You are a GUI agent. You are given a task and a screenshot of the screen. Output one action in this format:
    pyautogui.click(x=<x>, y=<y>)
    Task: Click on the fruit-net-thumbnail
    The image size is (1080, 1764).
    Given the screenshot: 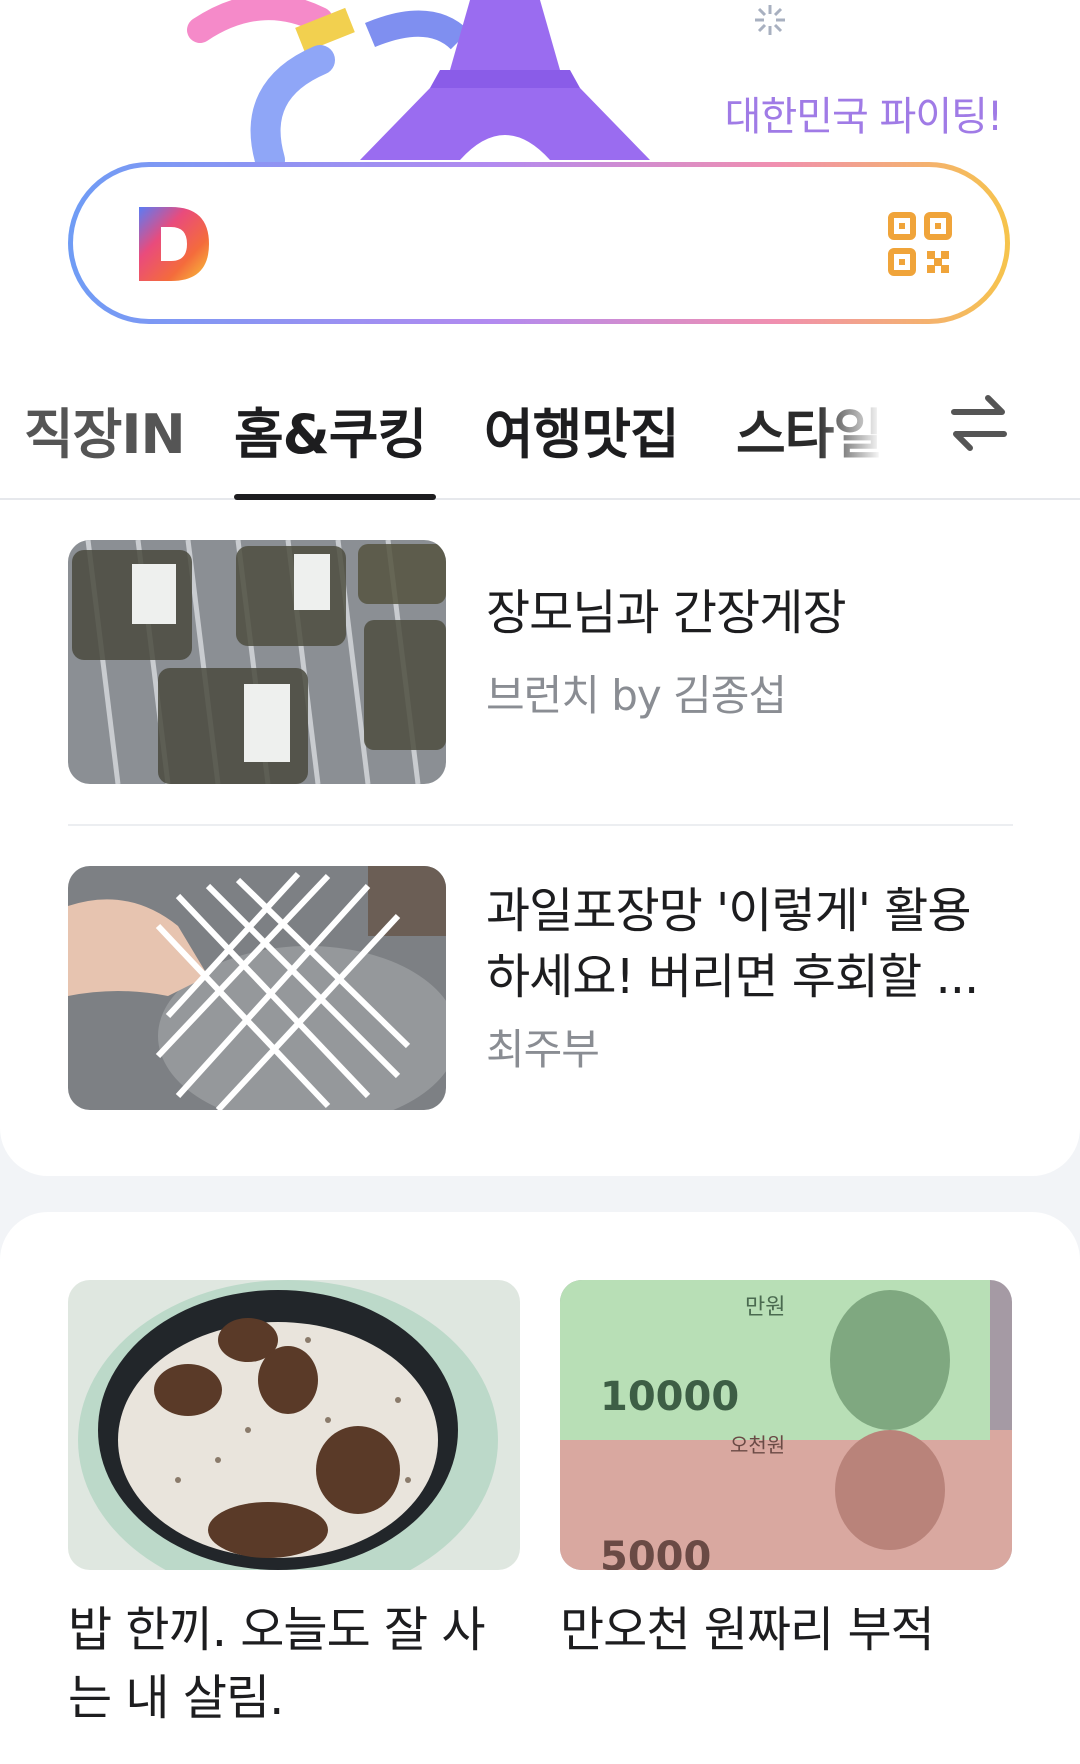 What is the action you would take?
    pyautogui.click(x=257, y=988)
    